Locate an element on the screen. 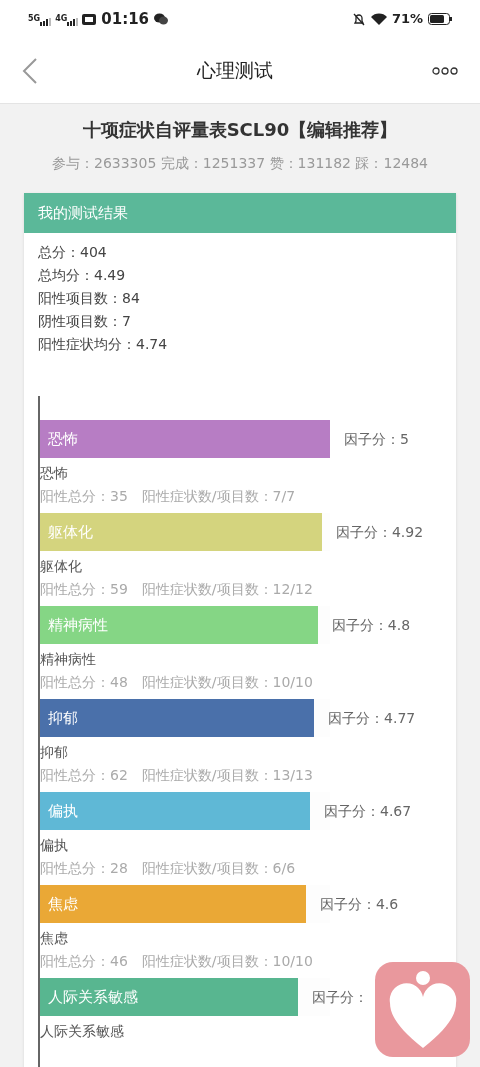 The image size is (480, 1067). back-icon is located at coordinates (30, 70).